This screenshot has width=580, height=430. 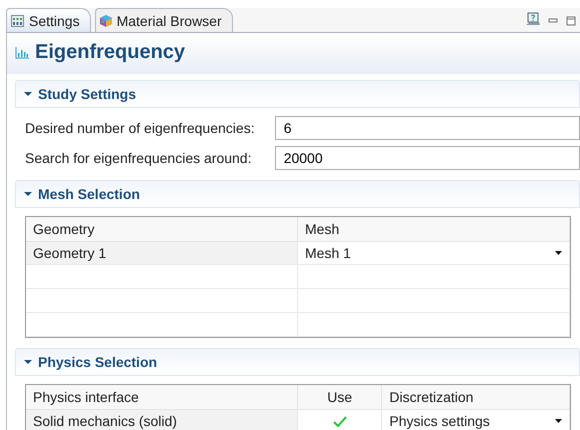 I want to click on help-icon, so click(x=533, y=19).